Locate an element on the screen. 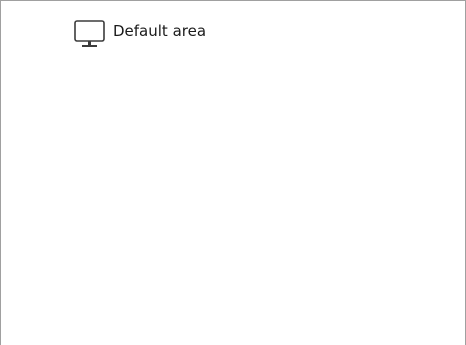 The height and width of the screenshot is (345, 466). list-item-default-area: Default area is located at coordinates (138, 34).